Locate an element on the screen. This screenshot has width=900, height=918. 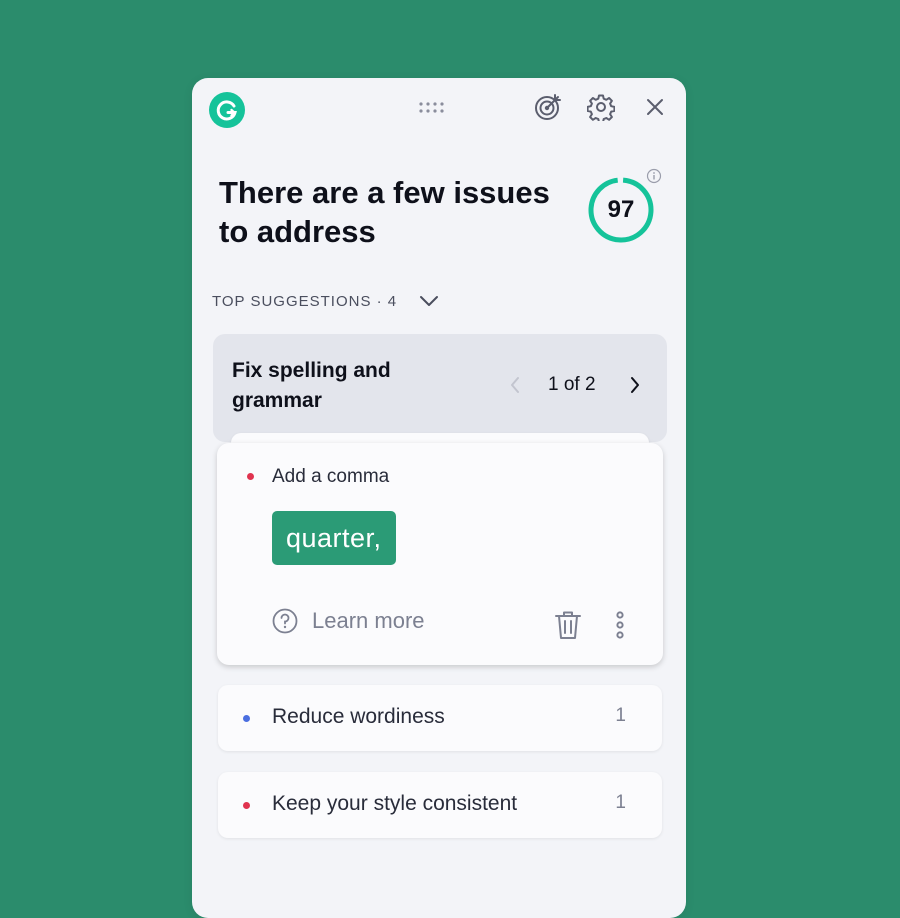
alert-title: Add a comma is located at coordinates (331, 476).